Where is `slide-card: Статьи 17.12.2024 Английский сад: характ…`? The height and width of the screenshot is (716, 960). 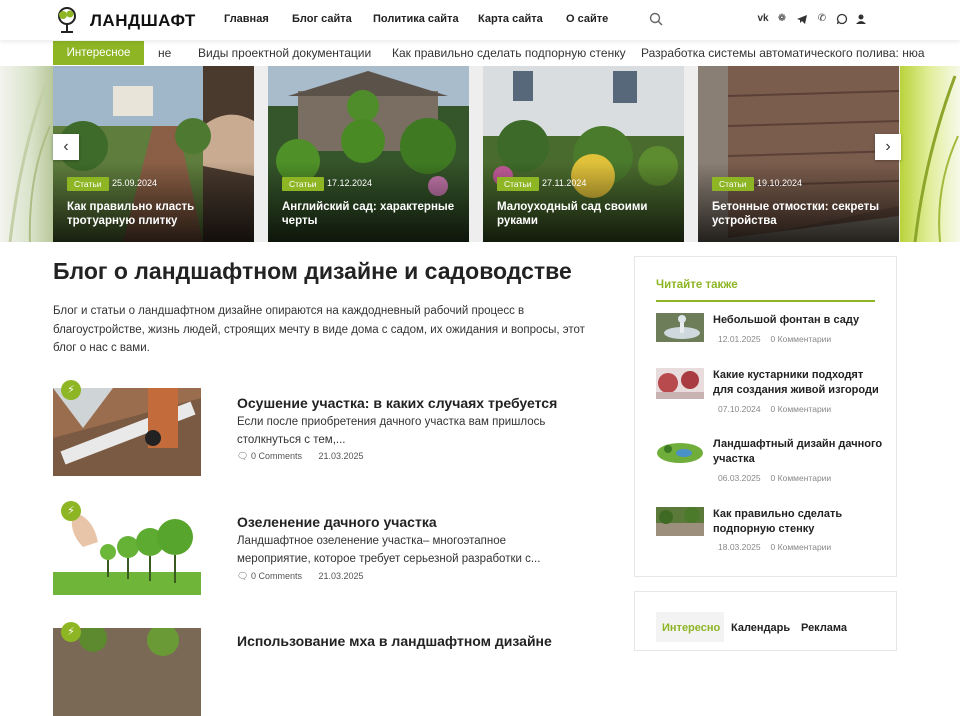
slide-card: Статьи 17.12.2024 Английский сад: характ… is located at coordinates (368, 154).